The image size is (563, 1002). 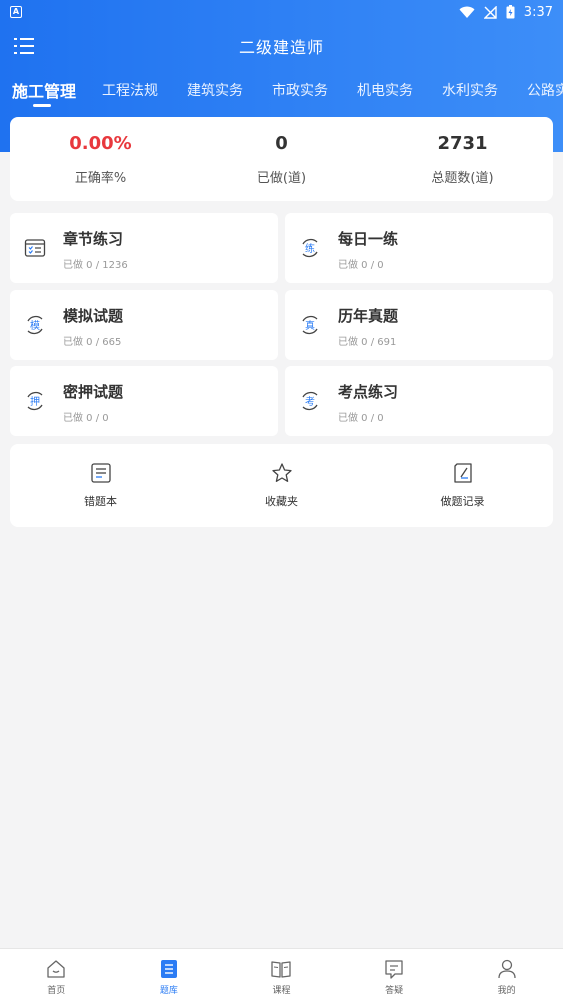 I want to click on tile-title: 章节练习, so click(x=93, y=239).